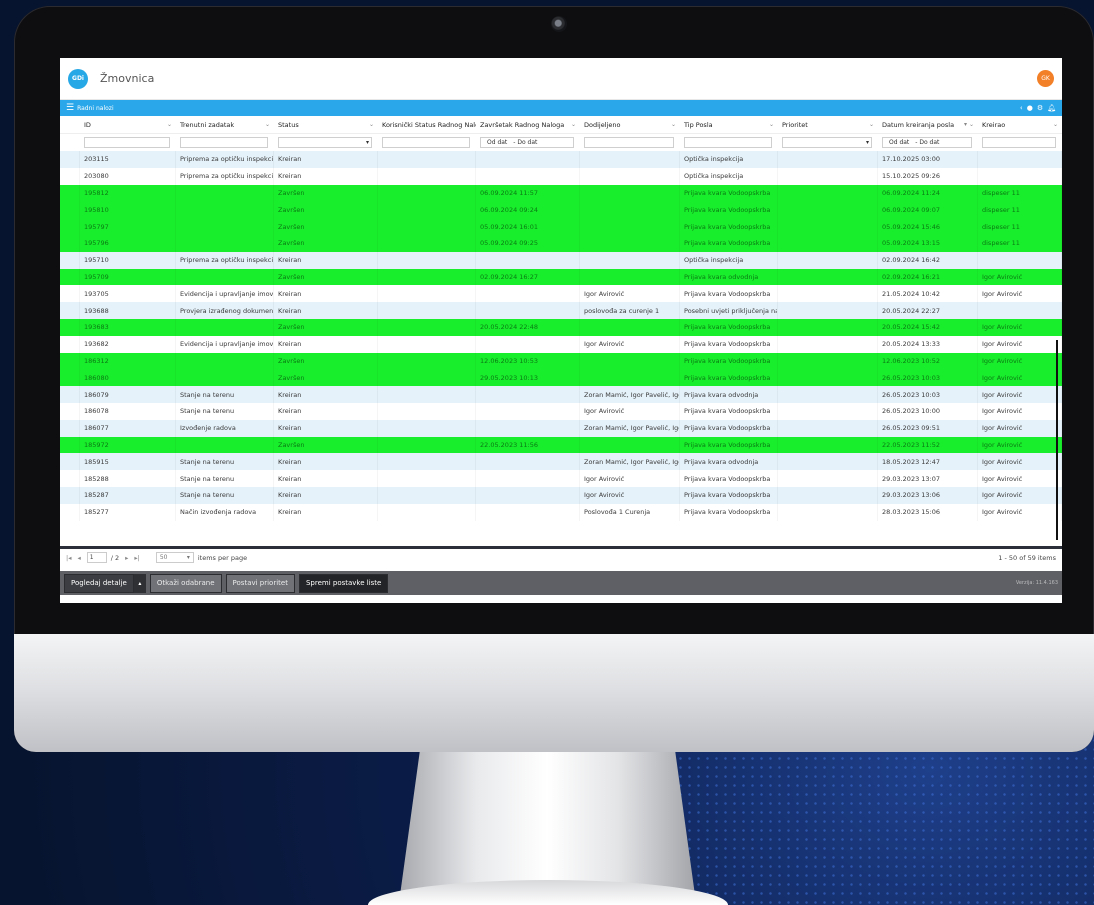 The height and width of the screenshot is (905, 1094). I want to click on hamburger-icon: ☰, so click(70, 108).